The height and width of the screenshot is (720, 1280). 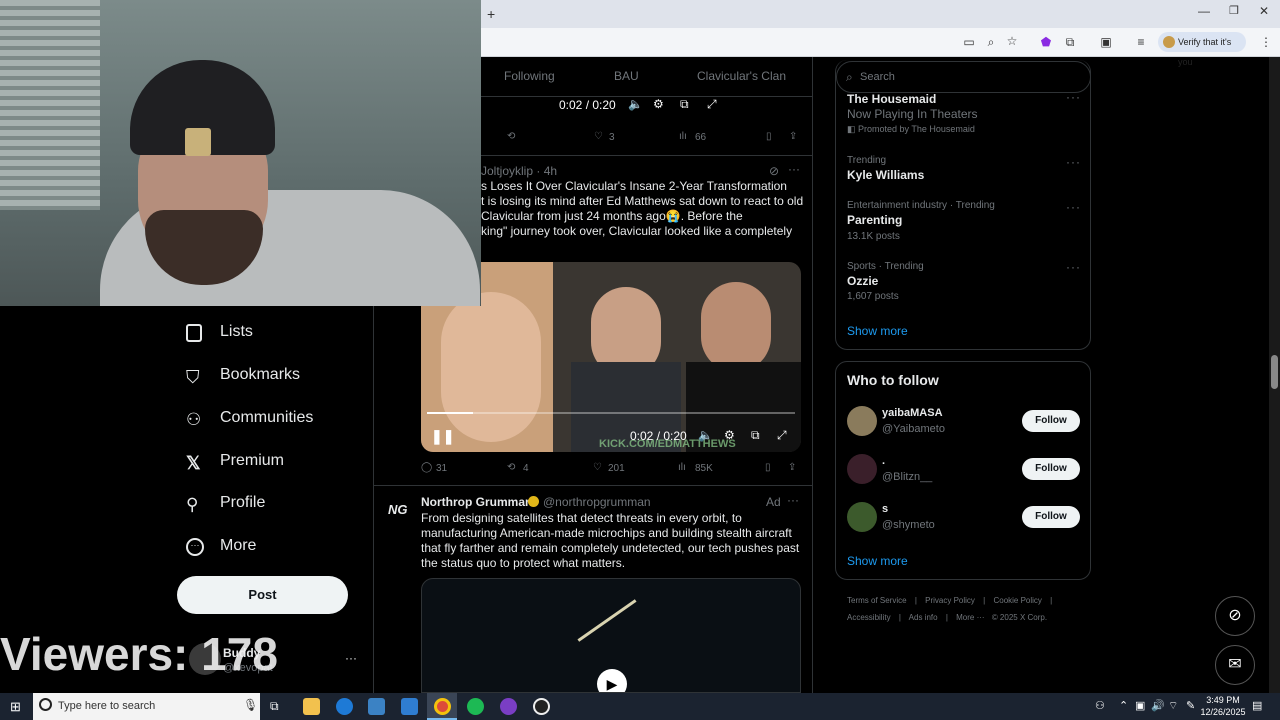 What do you see at coordinates (1266, 43) in the screenshot?
I see `browser-menu-icon: ⋮` at bounding box center [1266, 43].